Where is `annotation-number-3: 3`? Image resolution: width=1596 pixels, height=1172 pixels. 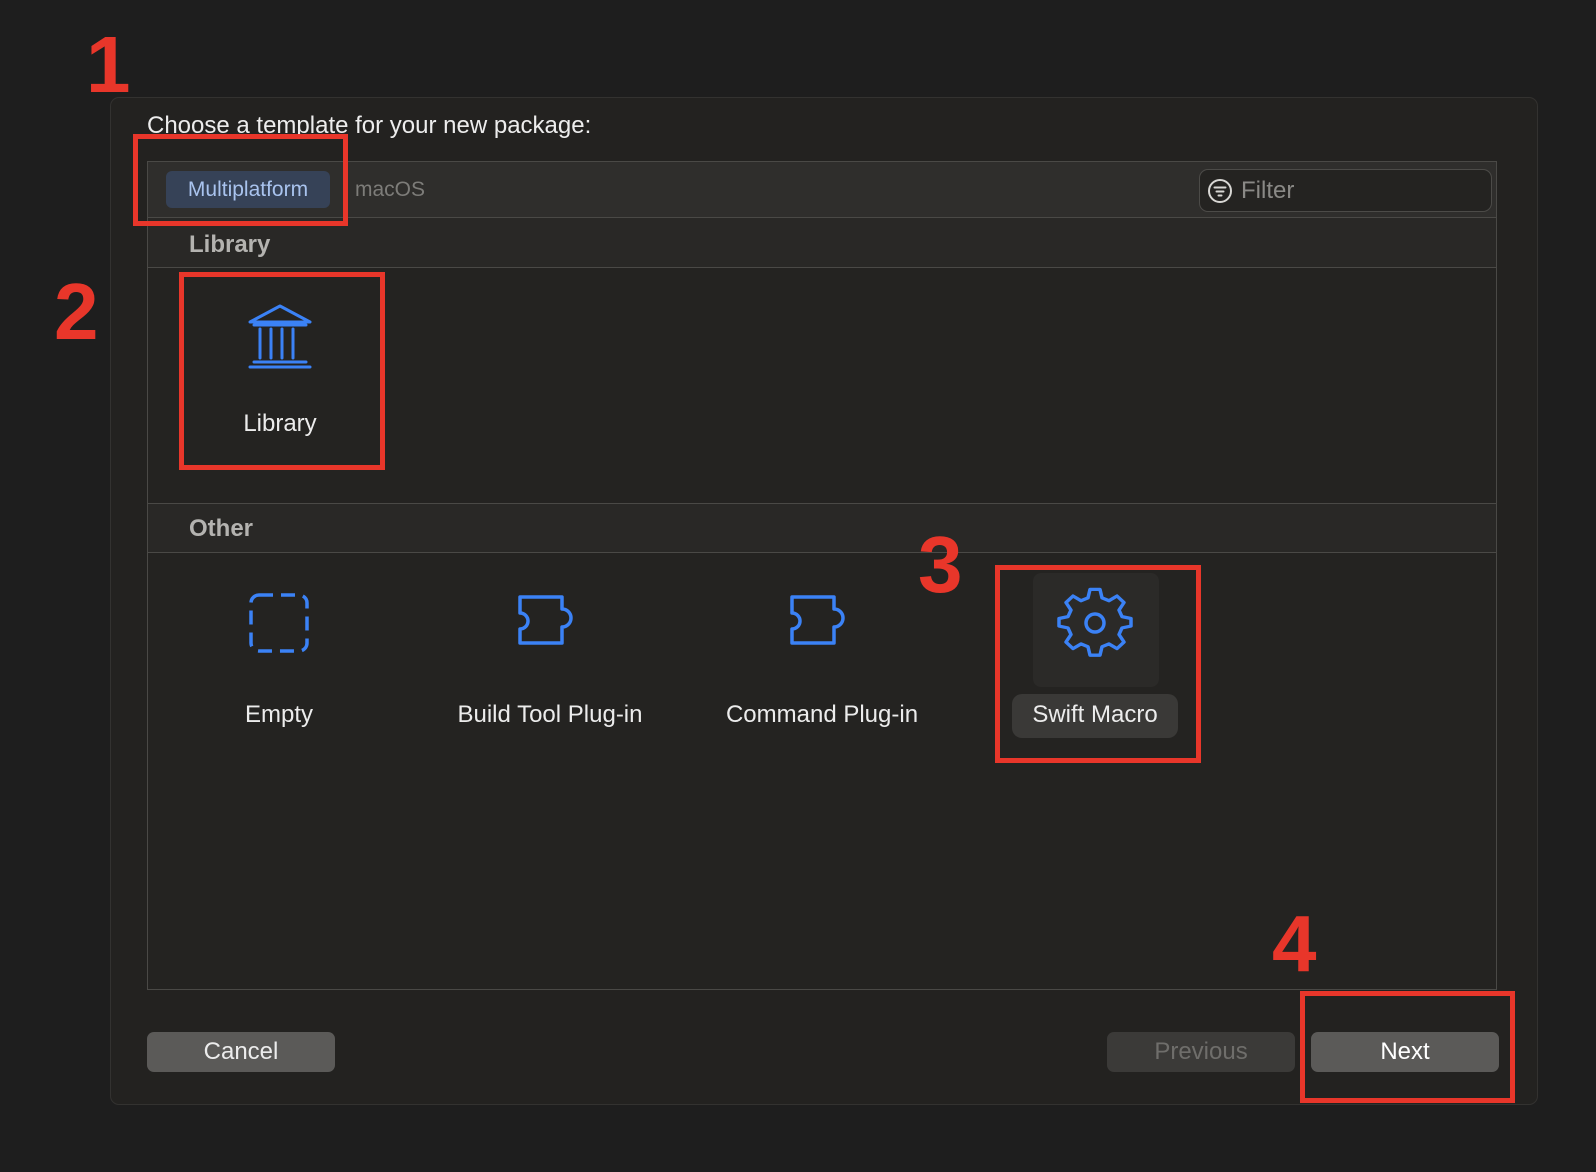
annotation-number-3: 3 is located at coordinates (940, 564).